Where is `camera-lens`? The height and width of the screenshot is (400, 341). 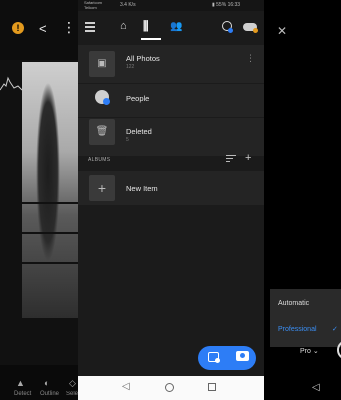
camera-lens is located at coordinates (242, 355).